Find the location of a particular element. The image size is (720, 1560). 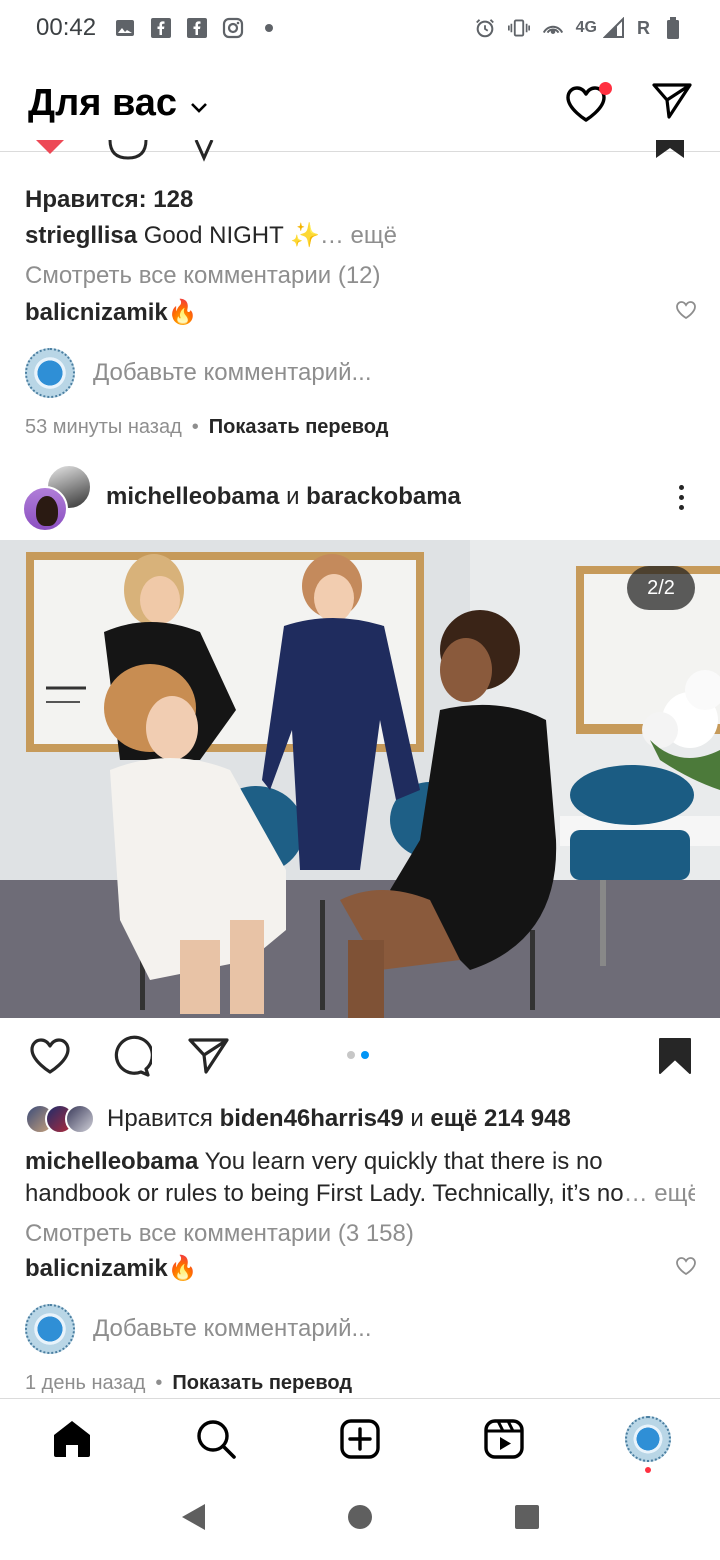

post-timestamp: 1 день назад is located at coordinates (85, 1383).